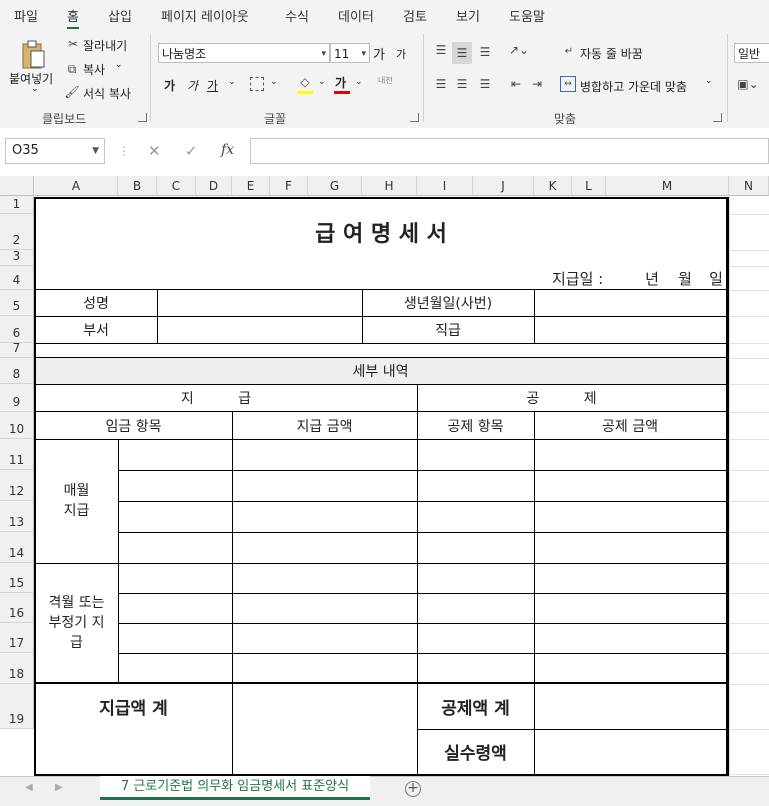 The width and height of the screenshot is (769, 806). What do you see at coordinates (176, 186) in the screenshot?
I see `column-header-c: C` at bounding box center [176, 186].